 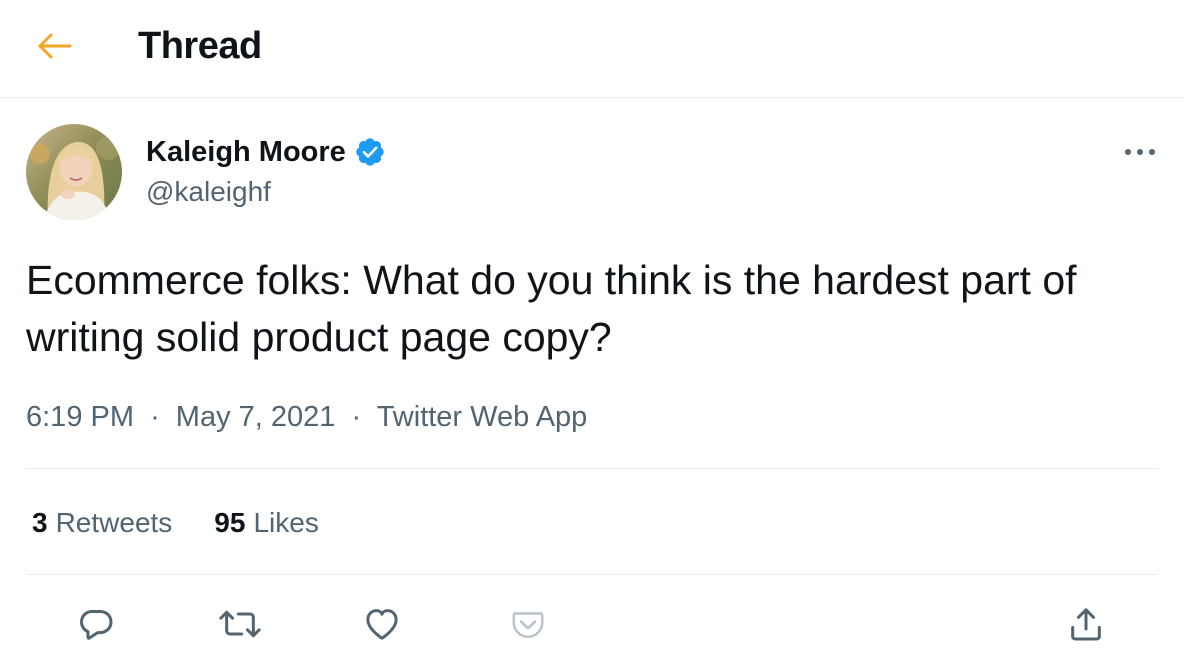 I want to click on more-horizontal-icon, so click(x=1140, y=152).